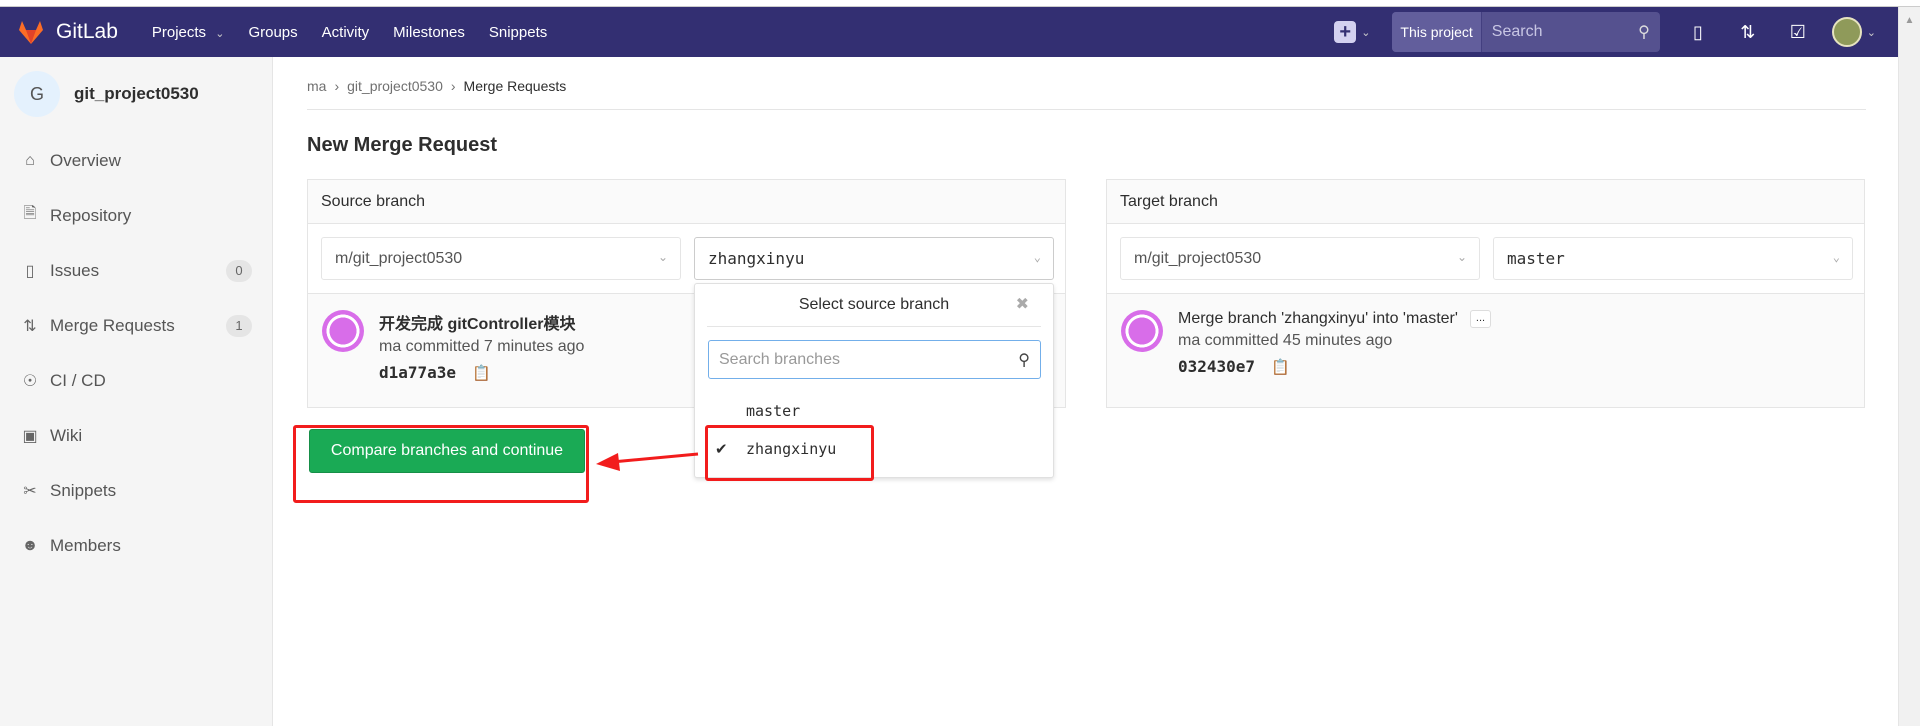 This screenshot has width=1920, height=726. I want to click on users-icon: ☻, so click(30, 545).